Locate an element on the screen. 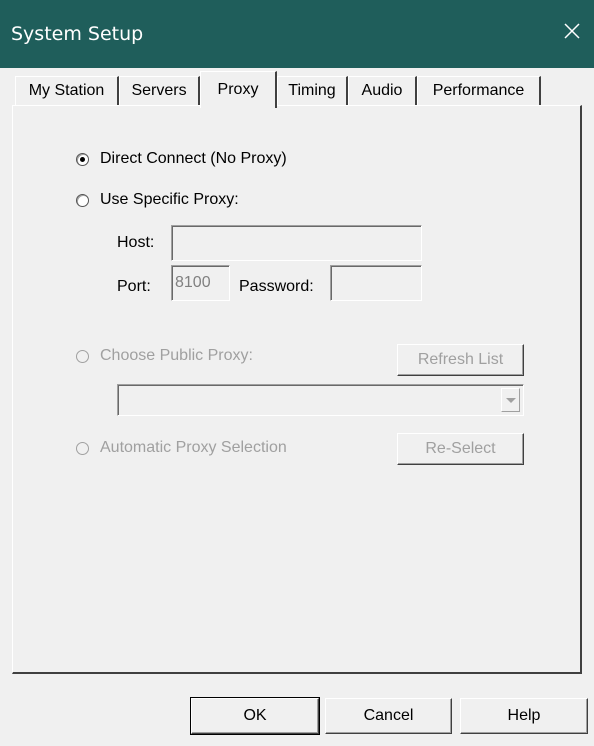 The height and width of the screenshot is (746, 594). cancel-button: Cancel is located at coordinates (388, 716).